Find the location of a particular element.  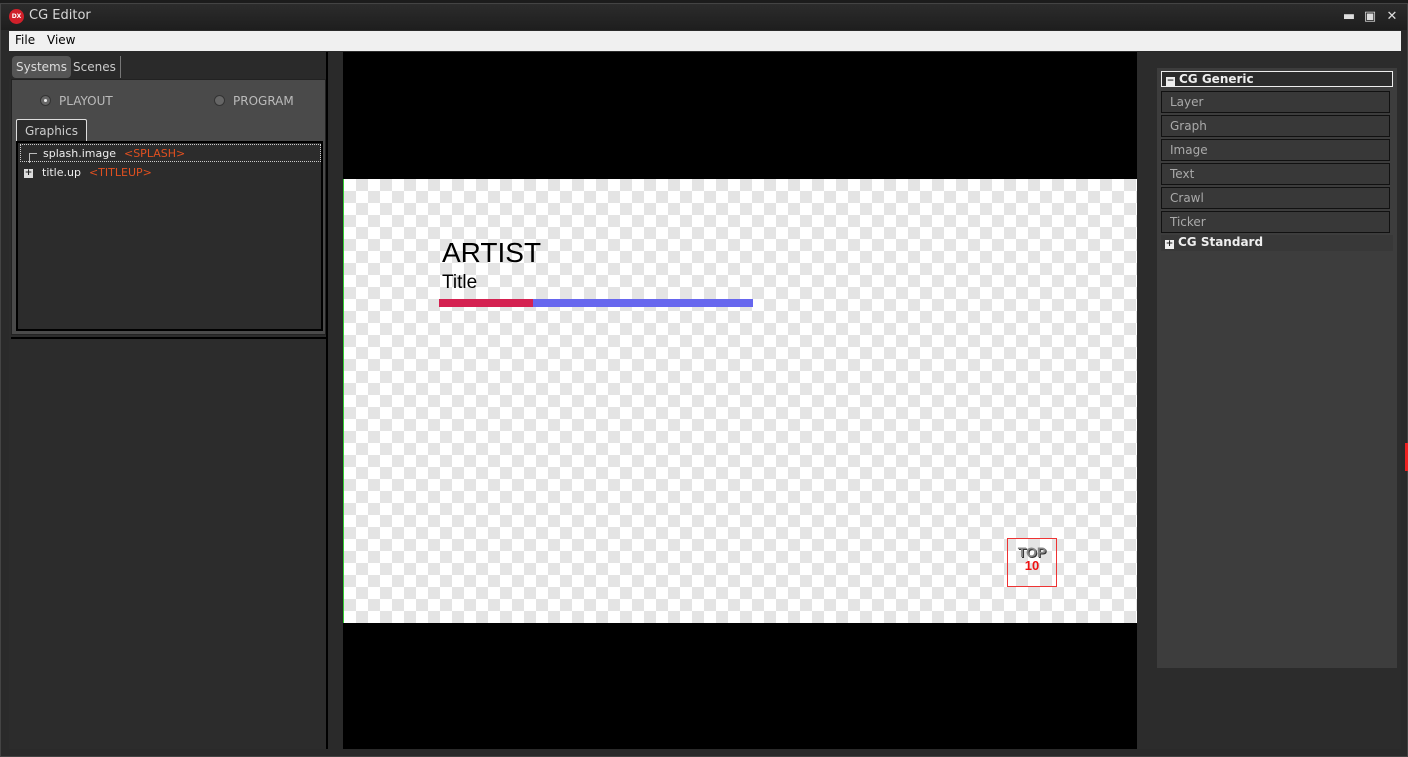

tree-item-tag: <TITLEUP> is located at coordinates (120, 172).